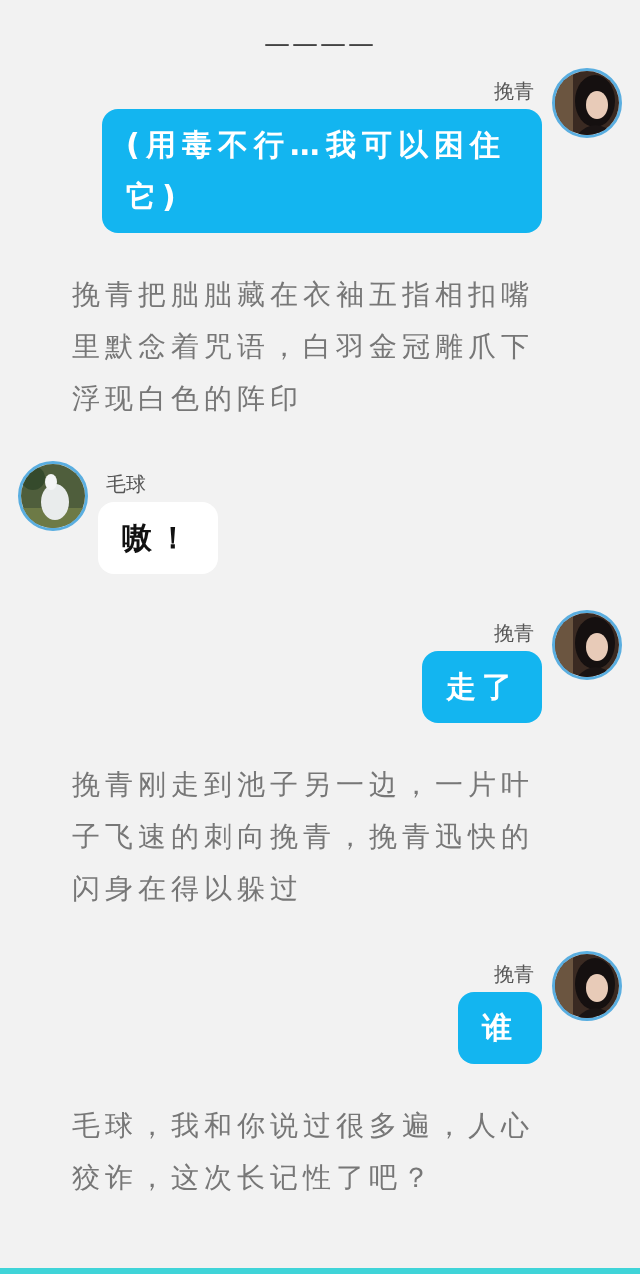  Describe the element at coordinates (500, 1028) in the screenshot. I see `message-bubble: 谁` at that location.